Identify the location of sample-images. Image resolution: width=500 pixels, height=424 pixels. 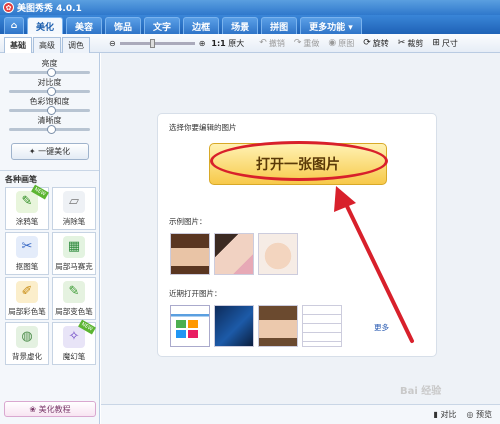
(236, 254).